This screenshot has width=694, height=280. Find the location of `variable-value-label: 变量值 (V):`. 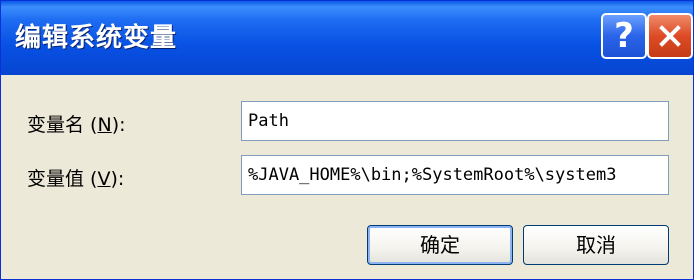

variable-value-label: 变量值 (V): is located at coordinates (76, 179).